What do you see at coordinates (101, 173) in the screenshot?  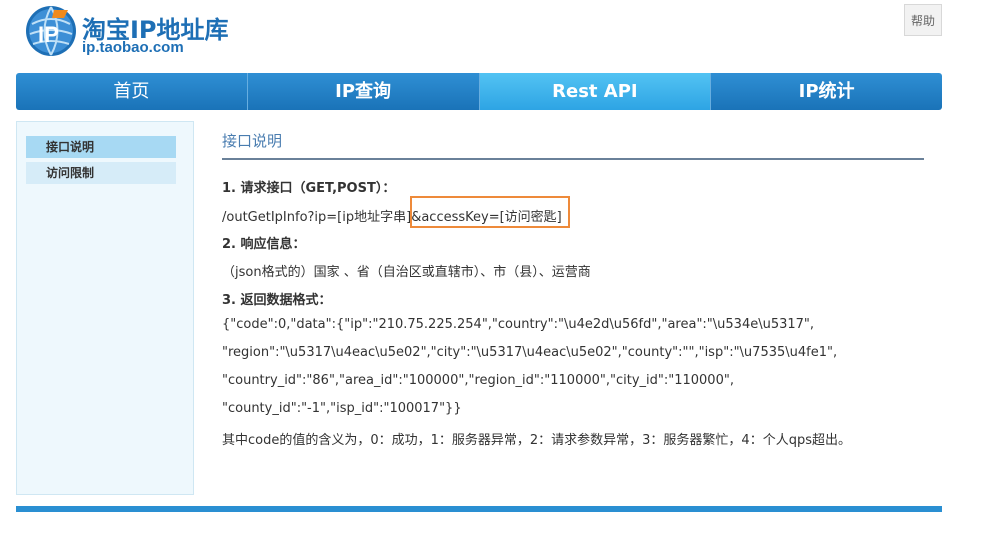 I see `sidebar-item-access-limit: 访问限制` at bounding box center [101, 173].